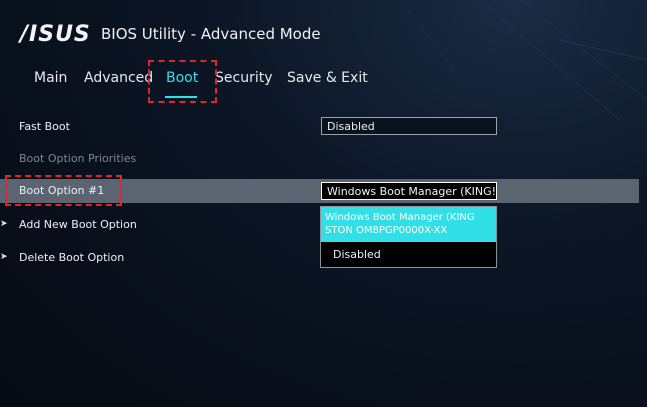 Image resolution: width=647 pixels, height=407 pixels. I want to click on page-title: BIOS Utility - Advanced Mode, so click(211, 34).